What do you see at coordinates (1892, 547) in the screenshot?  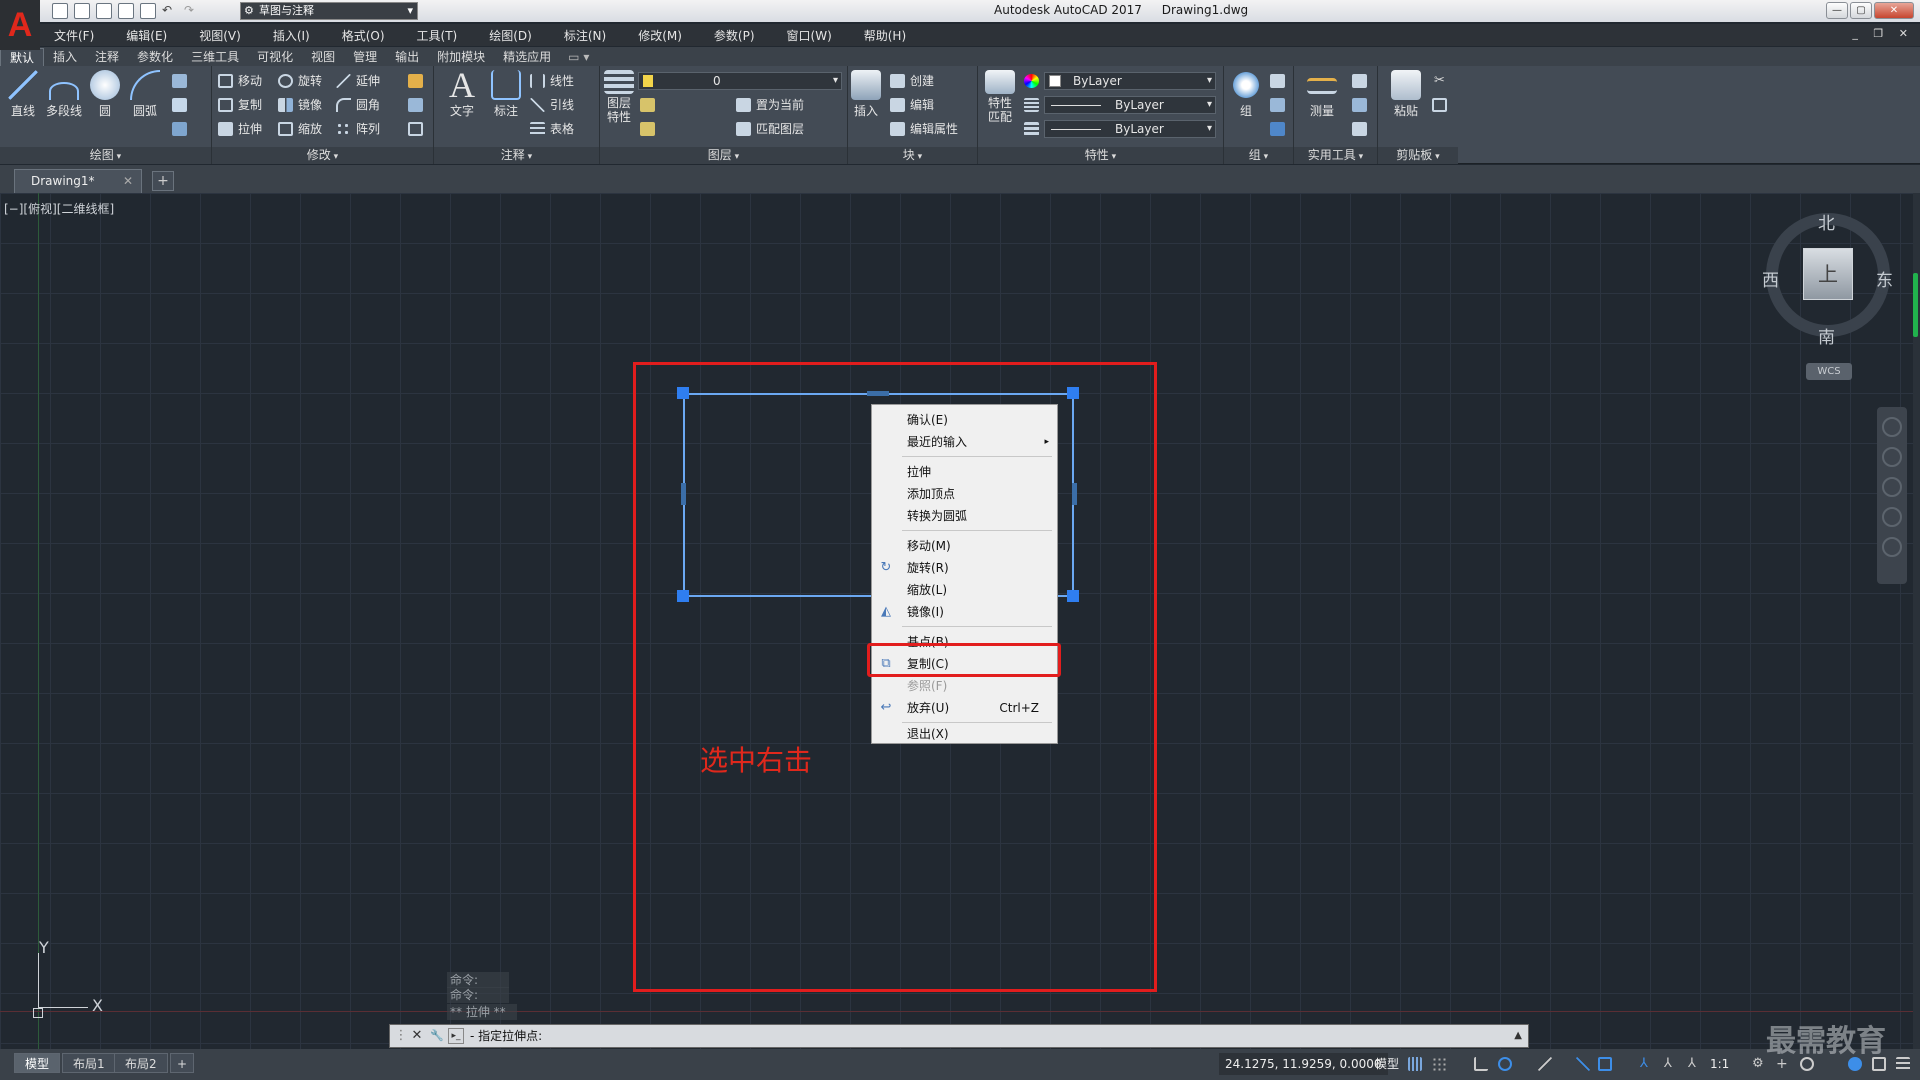 I see `showmotion-icon` at bounding box center [1892, 547].